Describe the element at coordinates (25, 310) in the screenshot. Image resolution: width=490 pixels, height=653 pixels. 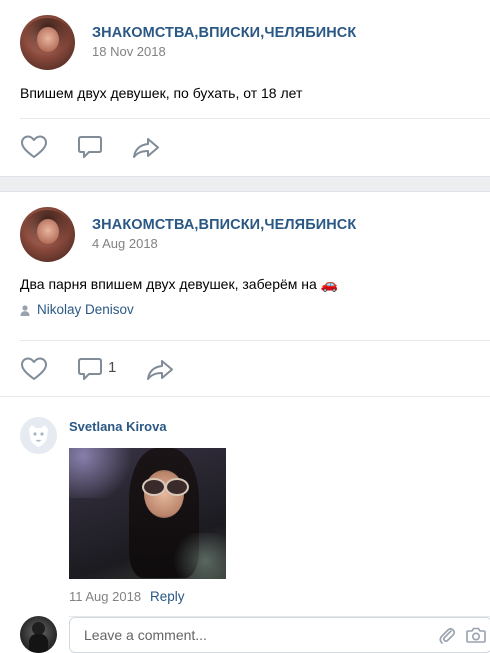
I see `person-icon` at that location.